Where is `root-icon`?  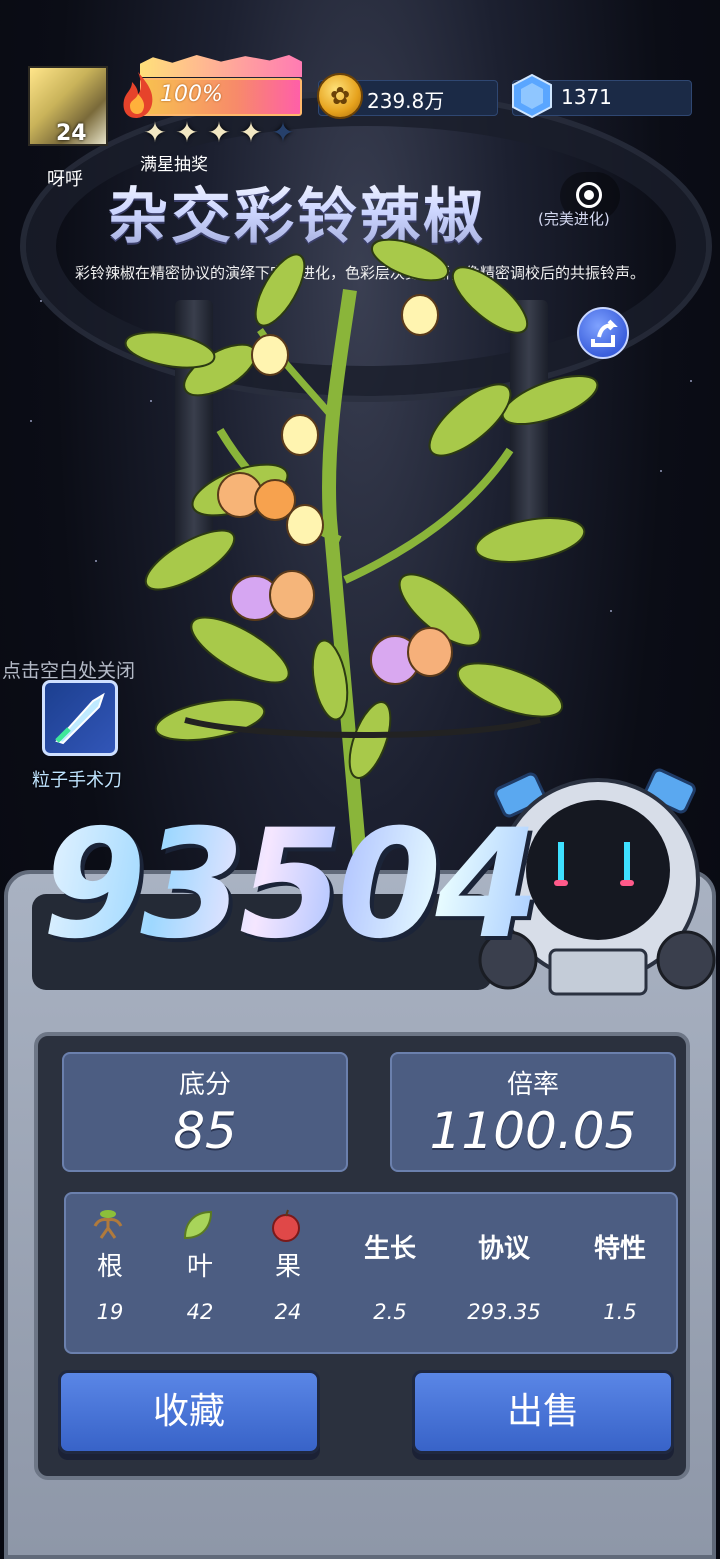 root-icon is located at coordinates (108, 1224).